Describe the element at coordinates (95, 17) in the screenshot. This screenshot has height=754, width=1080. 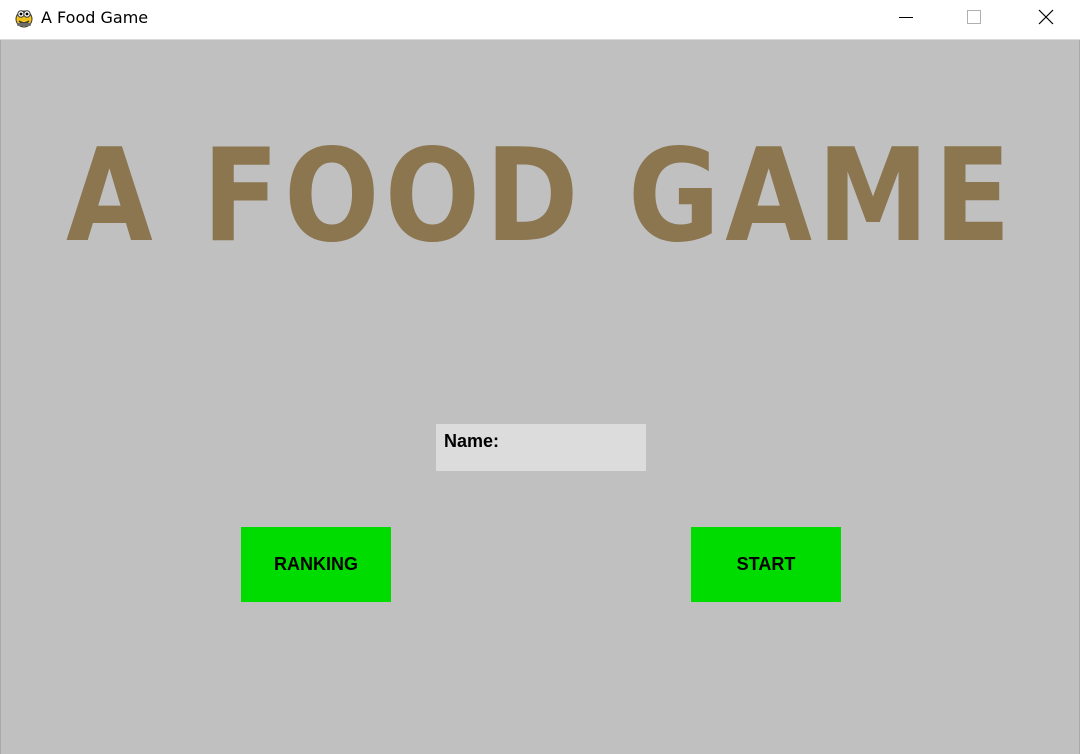
I see `window-title: A Food Game` at that location.